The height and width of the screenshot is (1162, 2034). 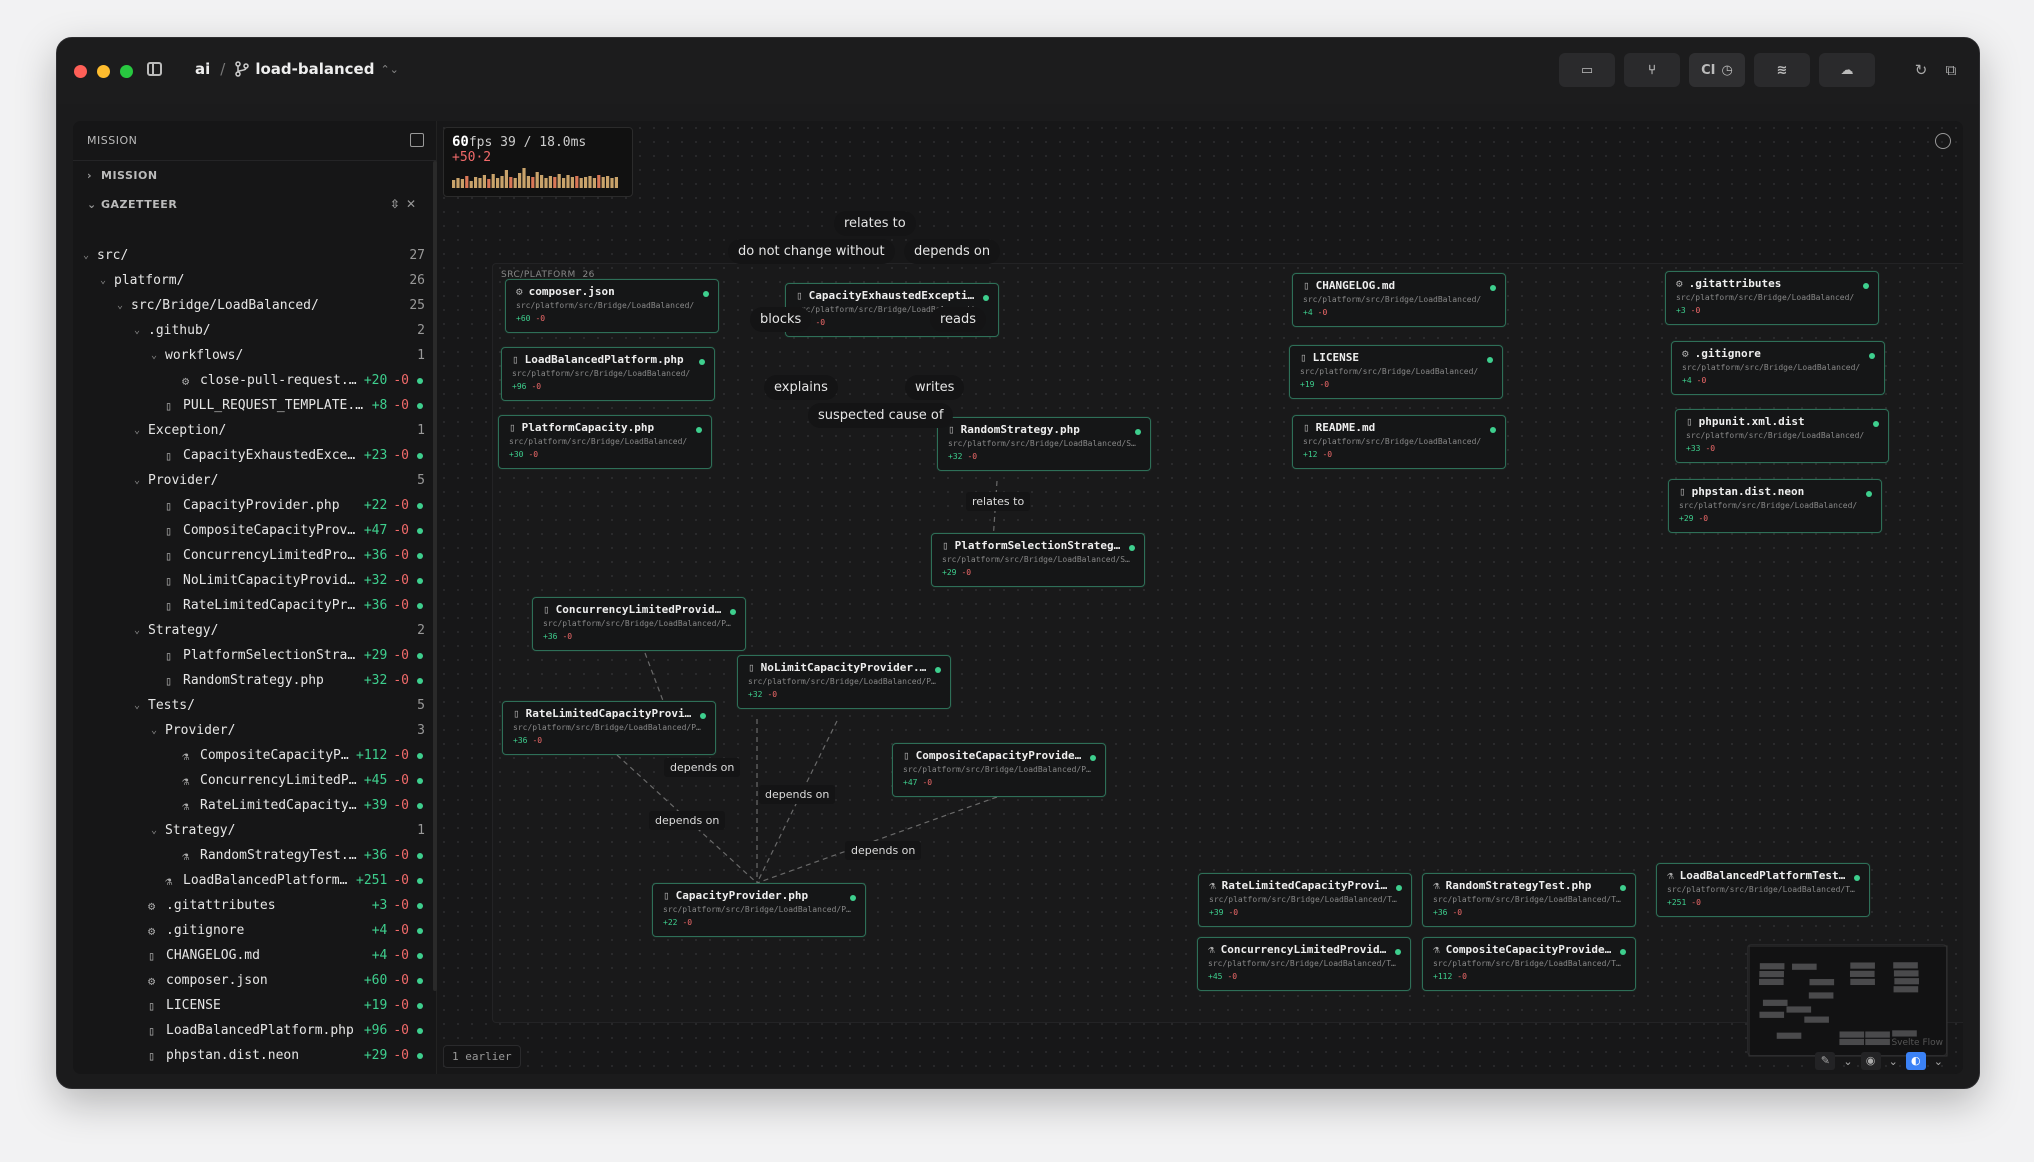 What do you see at coordinates (417, 140) in the screenshot?
I see `collapse-panel-icon` at bounding box center [417, 140].